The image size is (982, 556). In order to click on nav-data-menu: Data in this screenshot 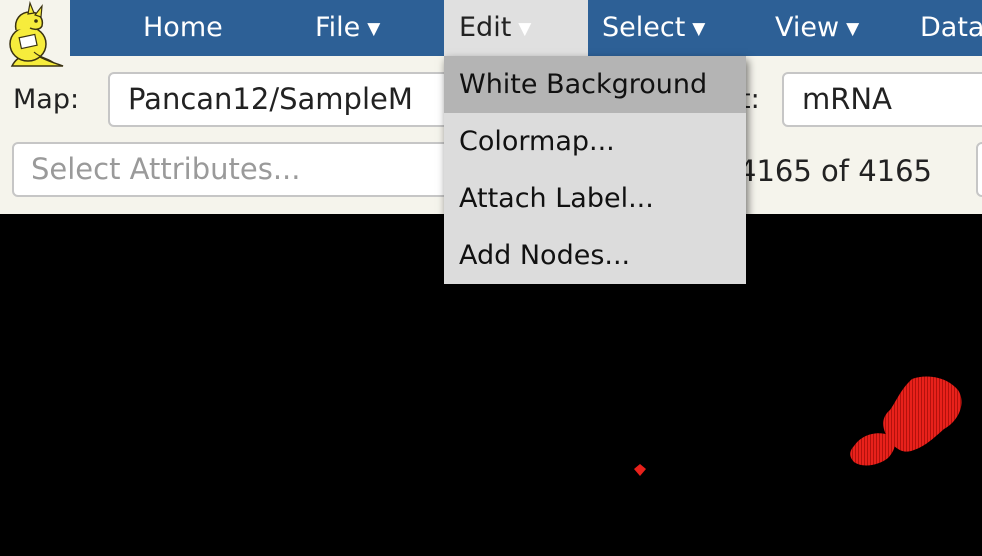, I will do `click(951, 28)`.